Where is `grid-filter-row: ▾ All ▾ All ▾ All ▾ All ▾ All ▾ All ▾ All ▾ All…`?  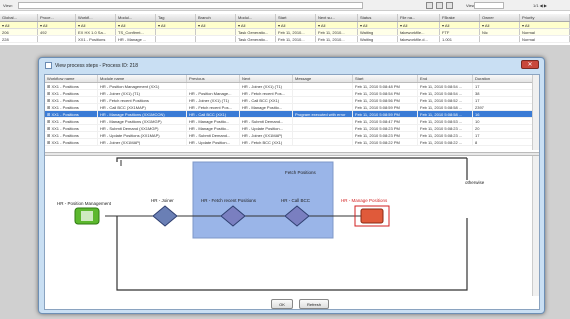 grid-filter-row: ▾ All ▾ All ▾ All ▾ All ▾ All ▾ All ▾ All ▾ All… is located at coordinates (285, 25).